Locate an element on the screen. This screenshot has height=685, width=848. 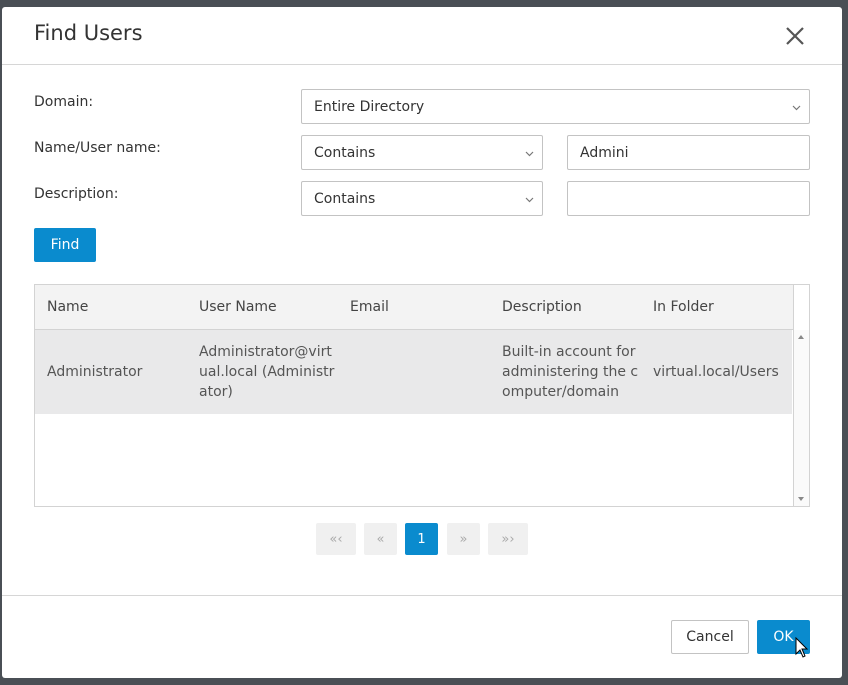
name-operator-select: Contains is located at coordinates (422, 152).